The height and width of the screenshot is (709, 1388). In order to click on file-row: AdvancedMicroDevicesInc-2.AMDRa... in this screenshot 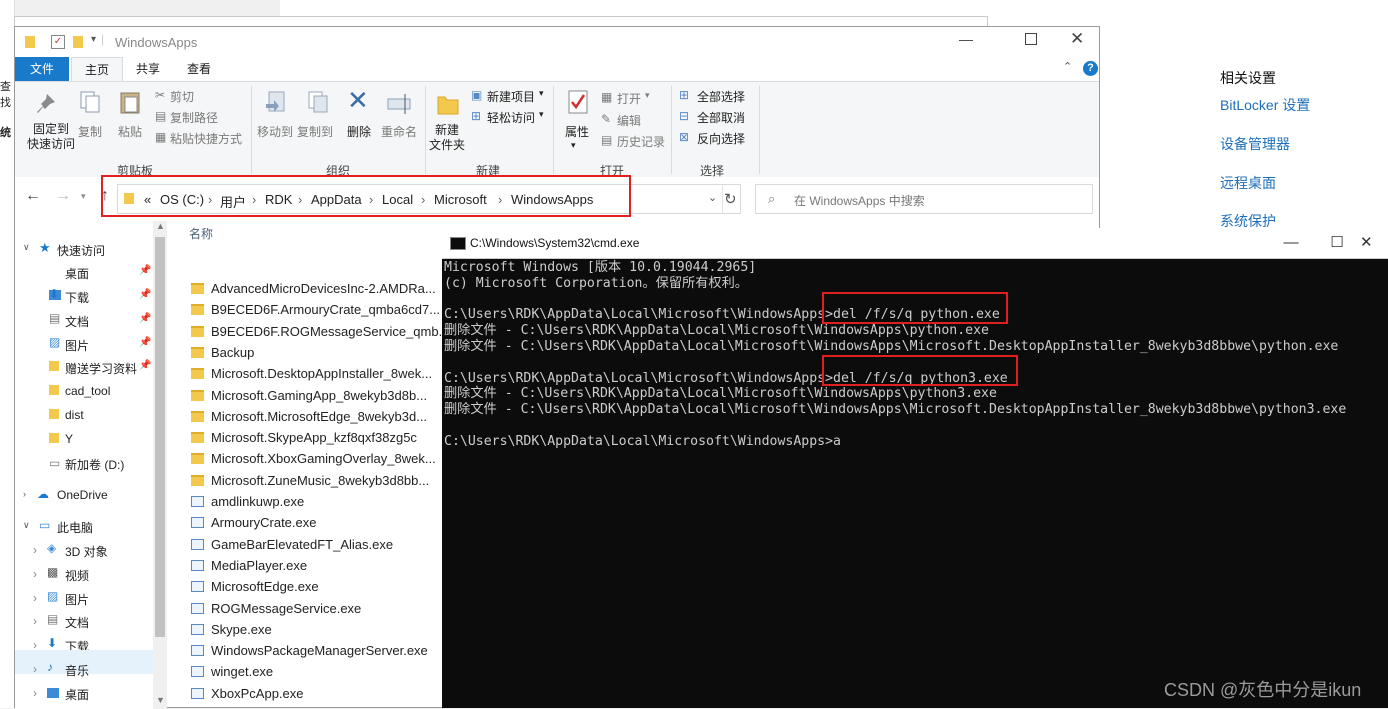, I will do `click(313, 289)`.